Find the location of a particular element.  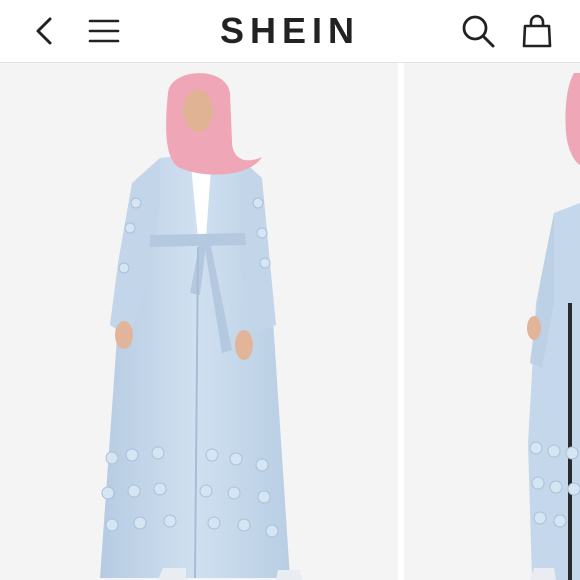

shopping-bag-button is located at coordinates (537, 31).